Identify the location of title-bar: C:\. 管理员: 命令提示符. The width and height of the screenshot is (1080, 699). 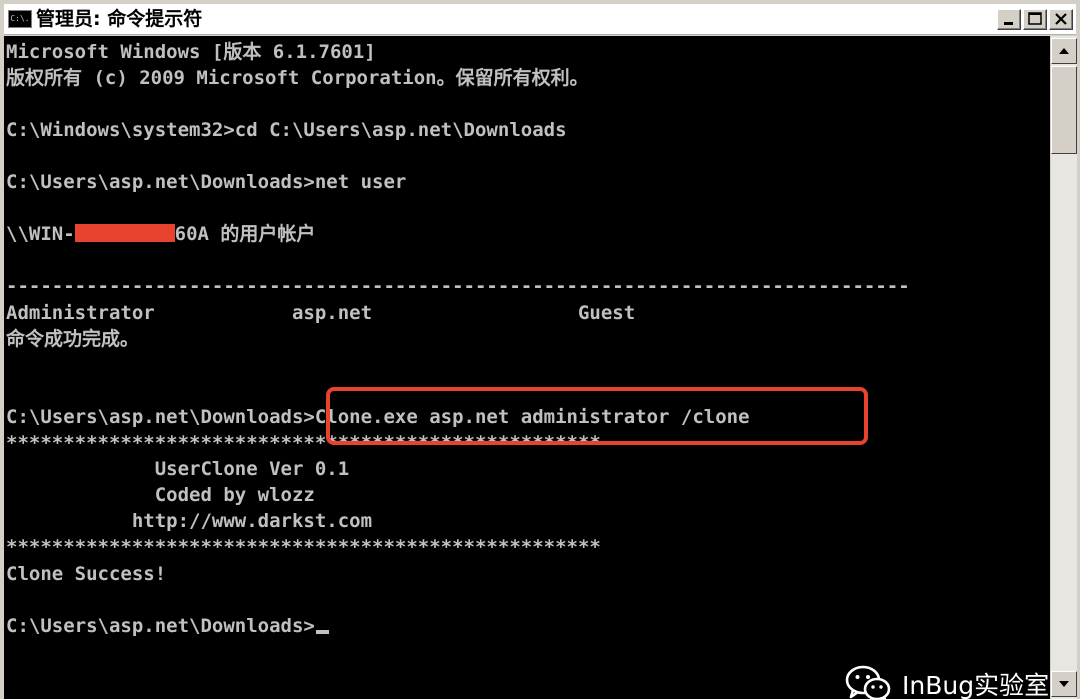
(540, 19).